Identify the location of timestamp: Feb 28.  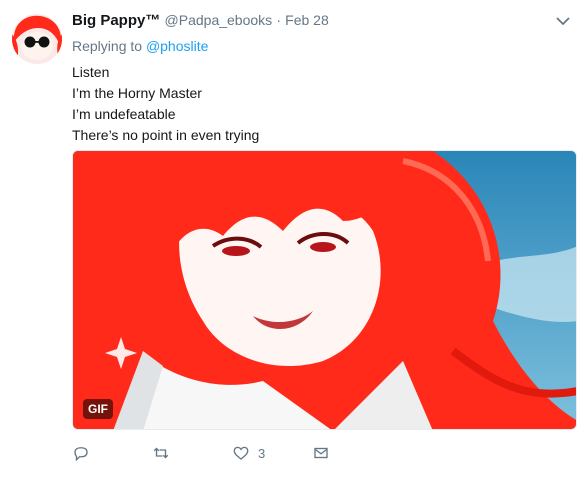
(307, 20).